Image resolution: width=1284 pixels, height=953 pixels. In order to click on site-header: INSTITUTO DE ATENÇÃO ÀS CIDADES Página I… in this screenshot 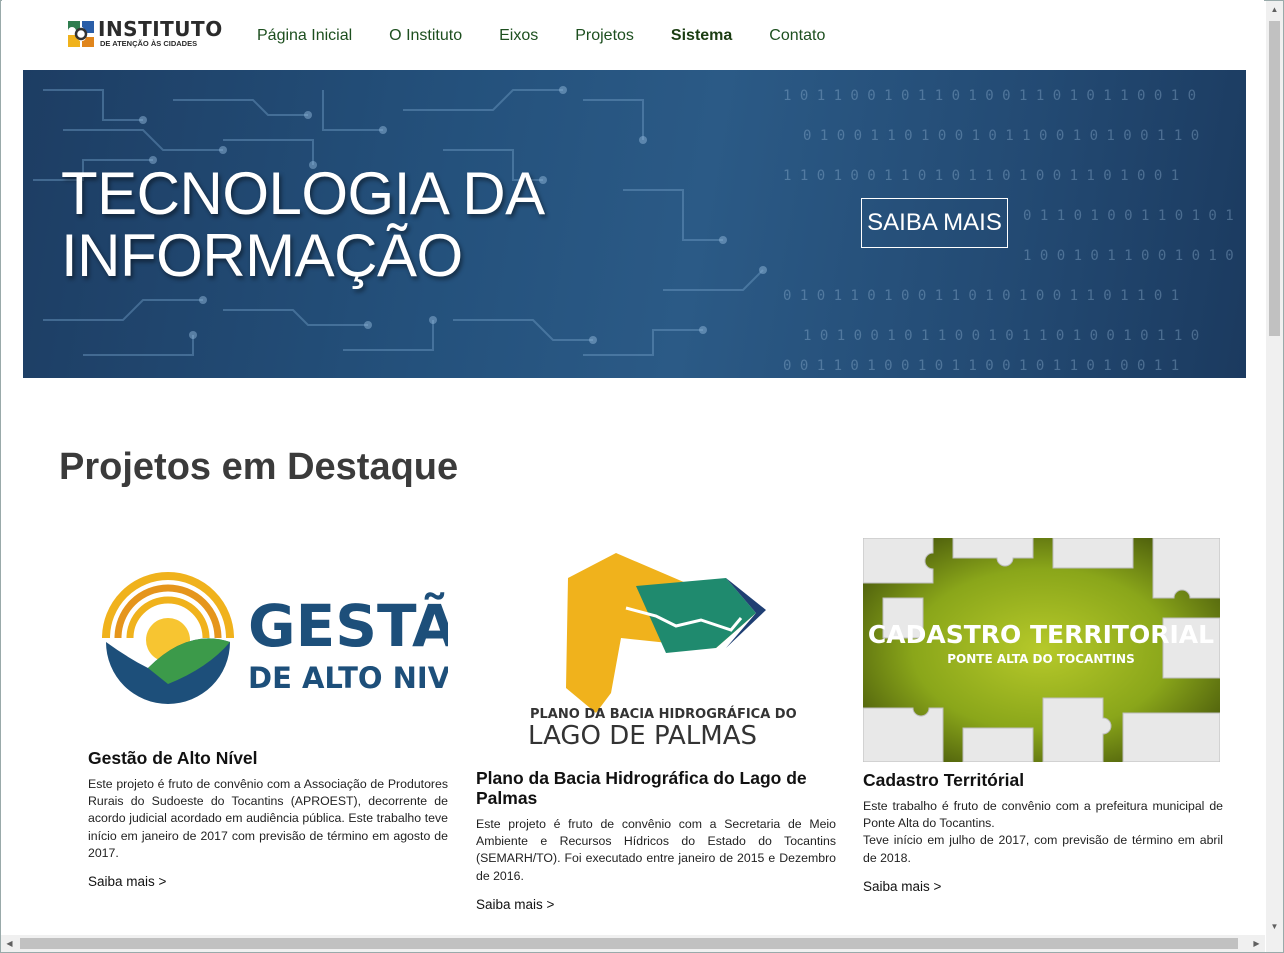, I will do `click(633, 35)`.